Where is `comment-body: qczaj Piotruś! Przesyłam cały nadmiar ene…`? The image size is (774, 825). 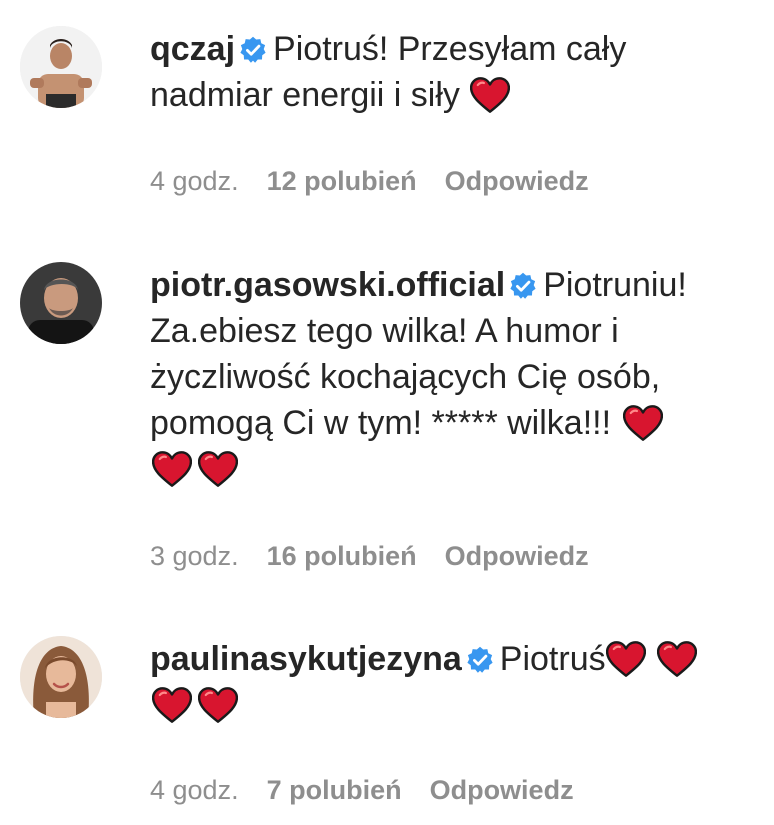 comment-body: qczaj Piotruś! Przesyłam cały nadmiar ene… is located at coordinates (450, 72).